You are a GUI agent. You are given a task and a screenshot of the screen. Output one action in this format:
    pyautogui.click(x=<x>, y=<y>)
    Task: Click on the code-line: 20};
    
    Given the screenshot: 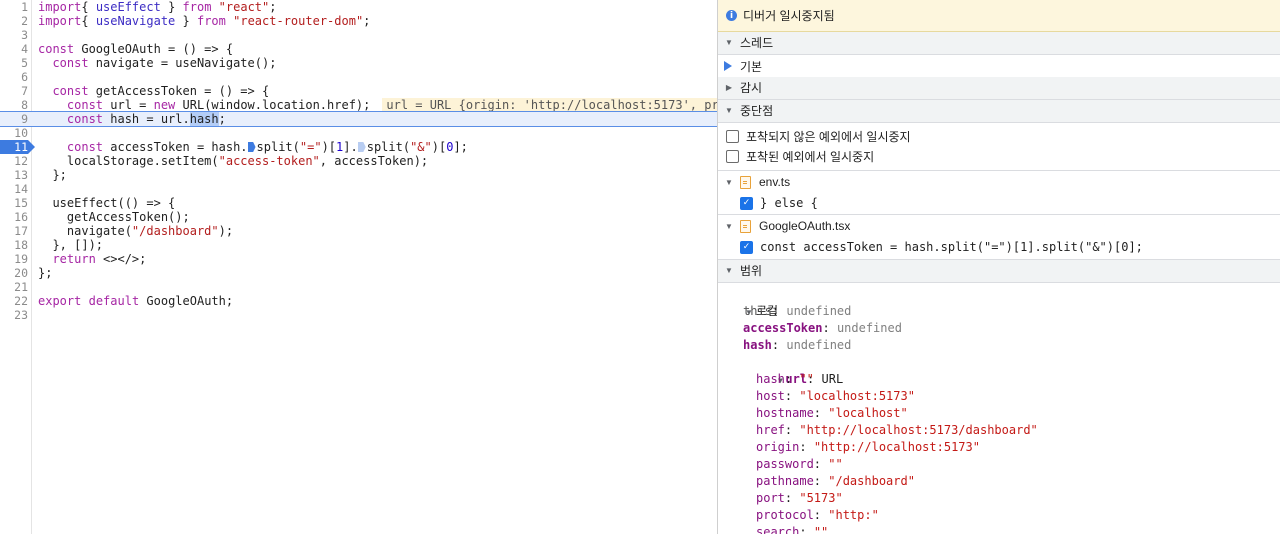 What is the action you would take?
    pyautogui.click(x=358, y=273)
    